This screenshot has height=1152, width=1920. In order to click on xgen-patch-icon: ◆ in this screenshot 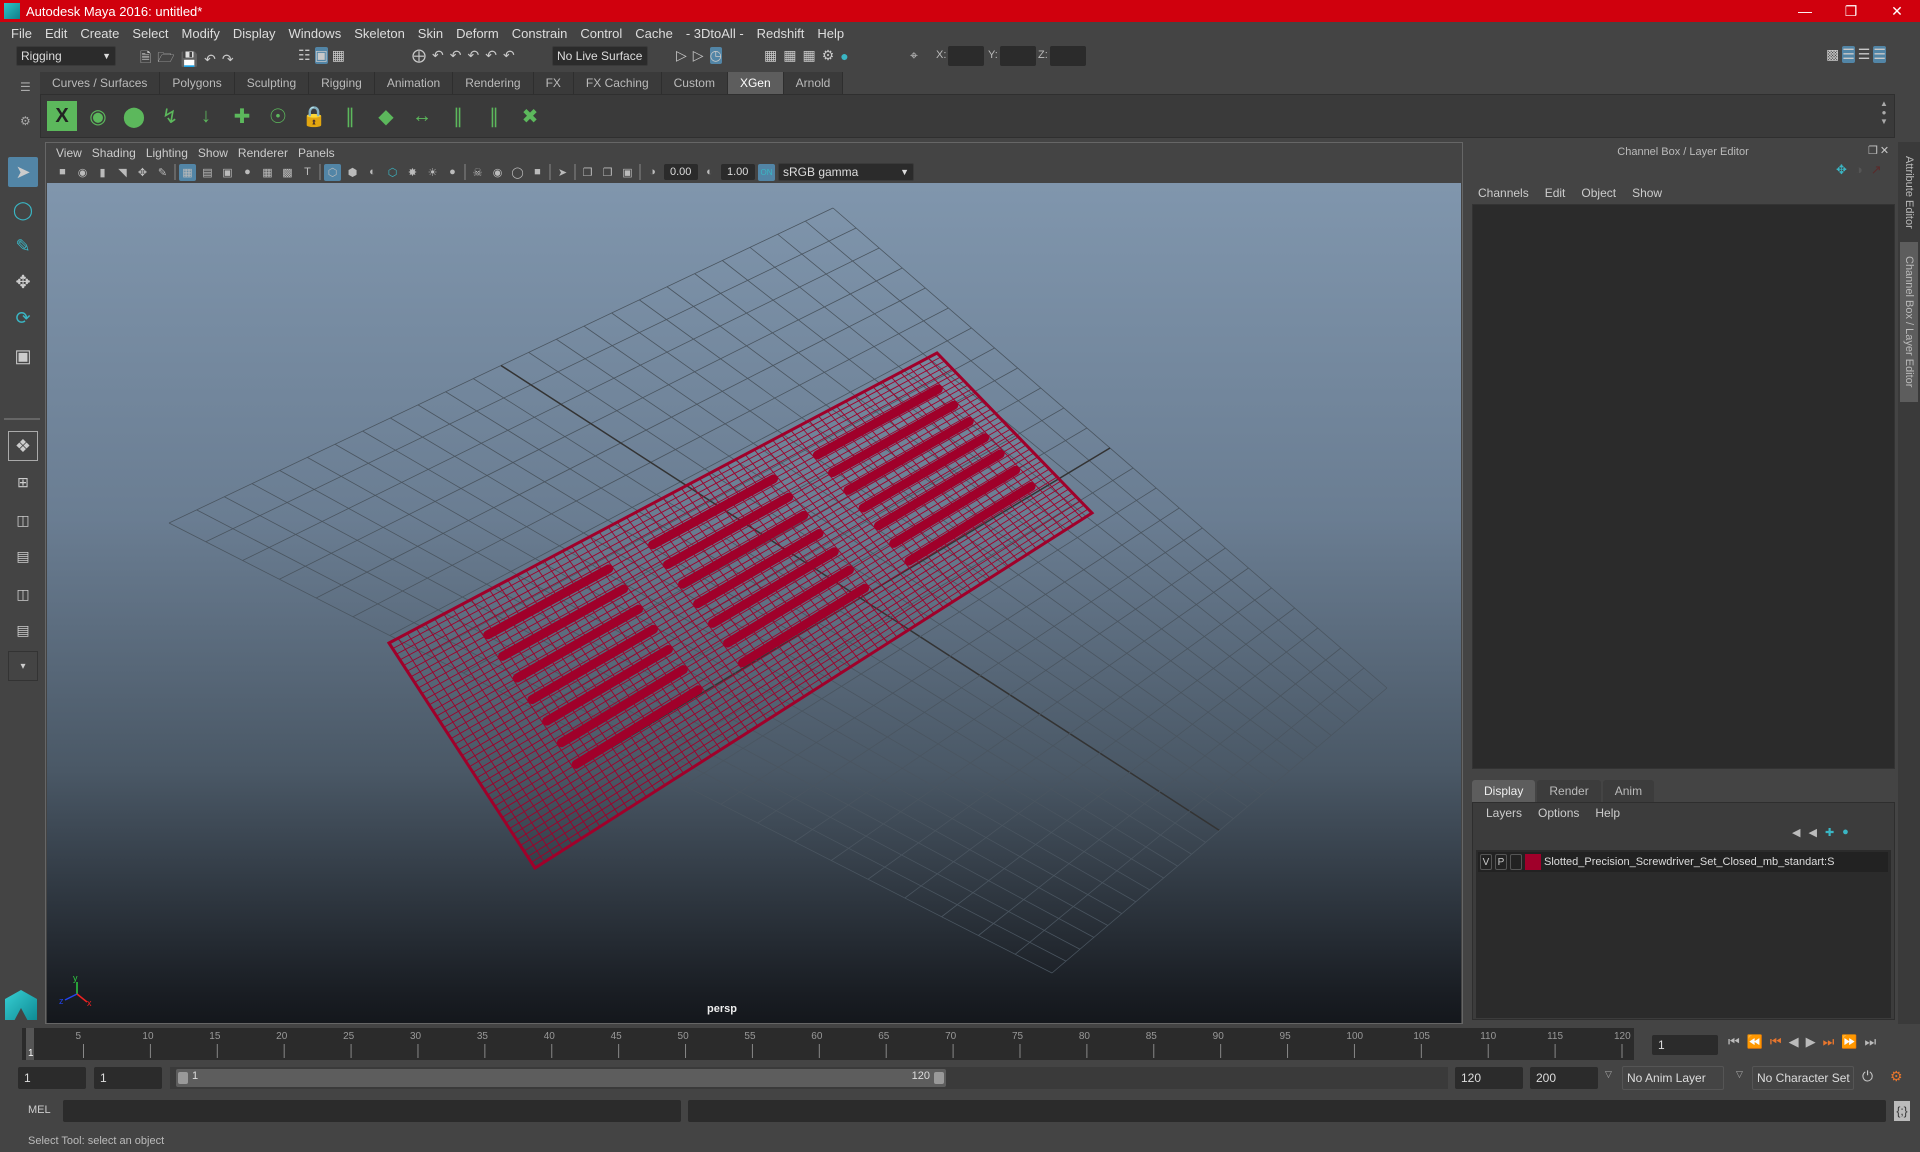, I will do `click(386, 116)`.